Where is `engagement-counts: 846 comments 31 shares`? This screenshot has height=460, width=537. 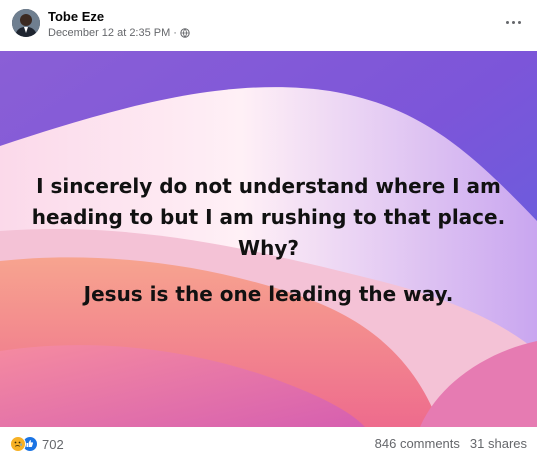
engagement-counts: 846 comments 31 shares is located at coordinates (451, 443).